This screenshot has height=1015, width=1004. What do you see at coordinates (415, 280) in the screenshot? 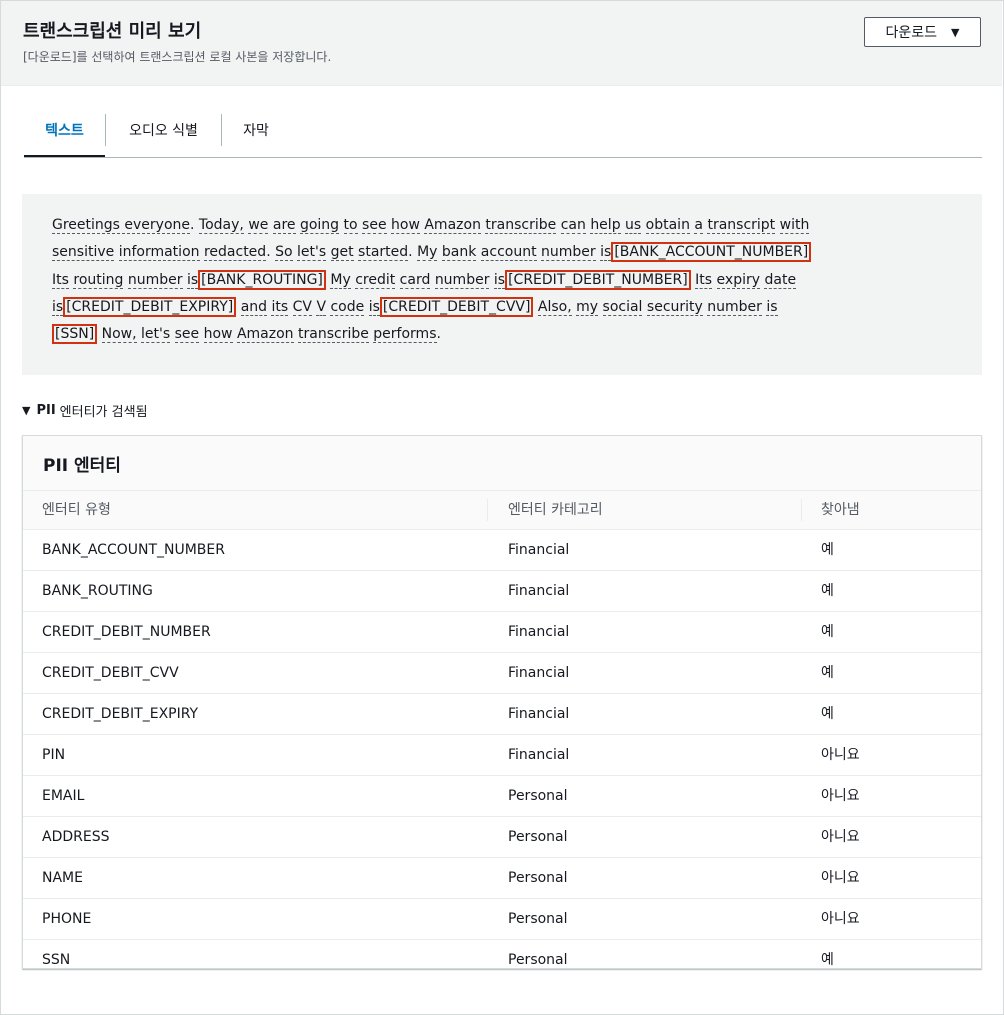
I see `transcript-word: card` at bounding box center [415, 280].